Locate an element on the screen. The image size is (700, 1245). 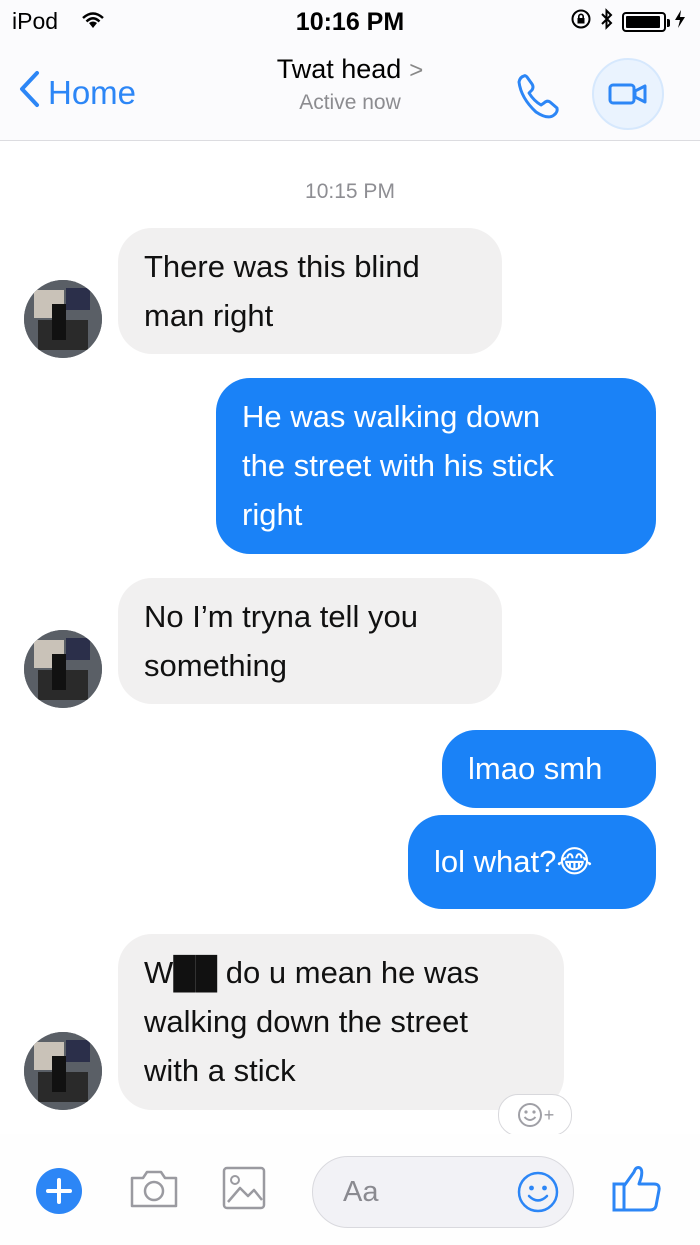
phone-icon is located at coordinates (538, 96).